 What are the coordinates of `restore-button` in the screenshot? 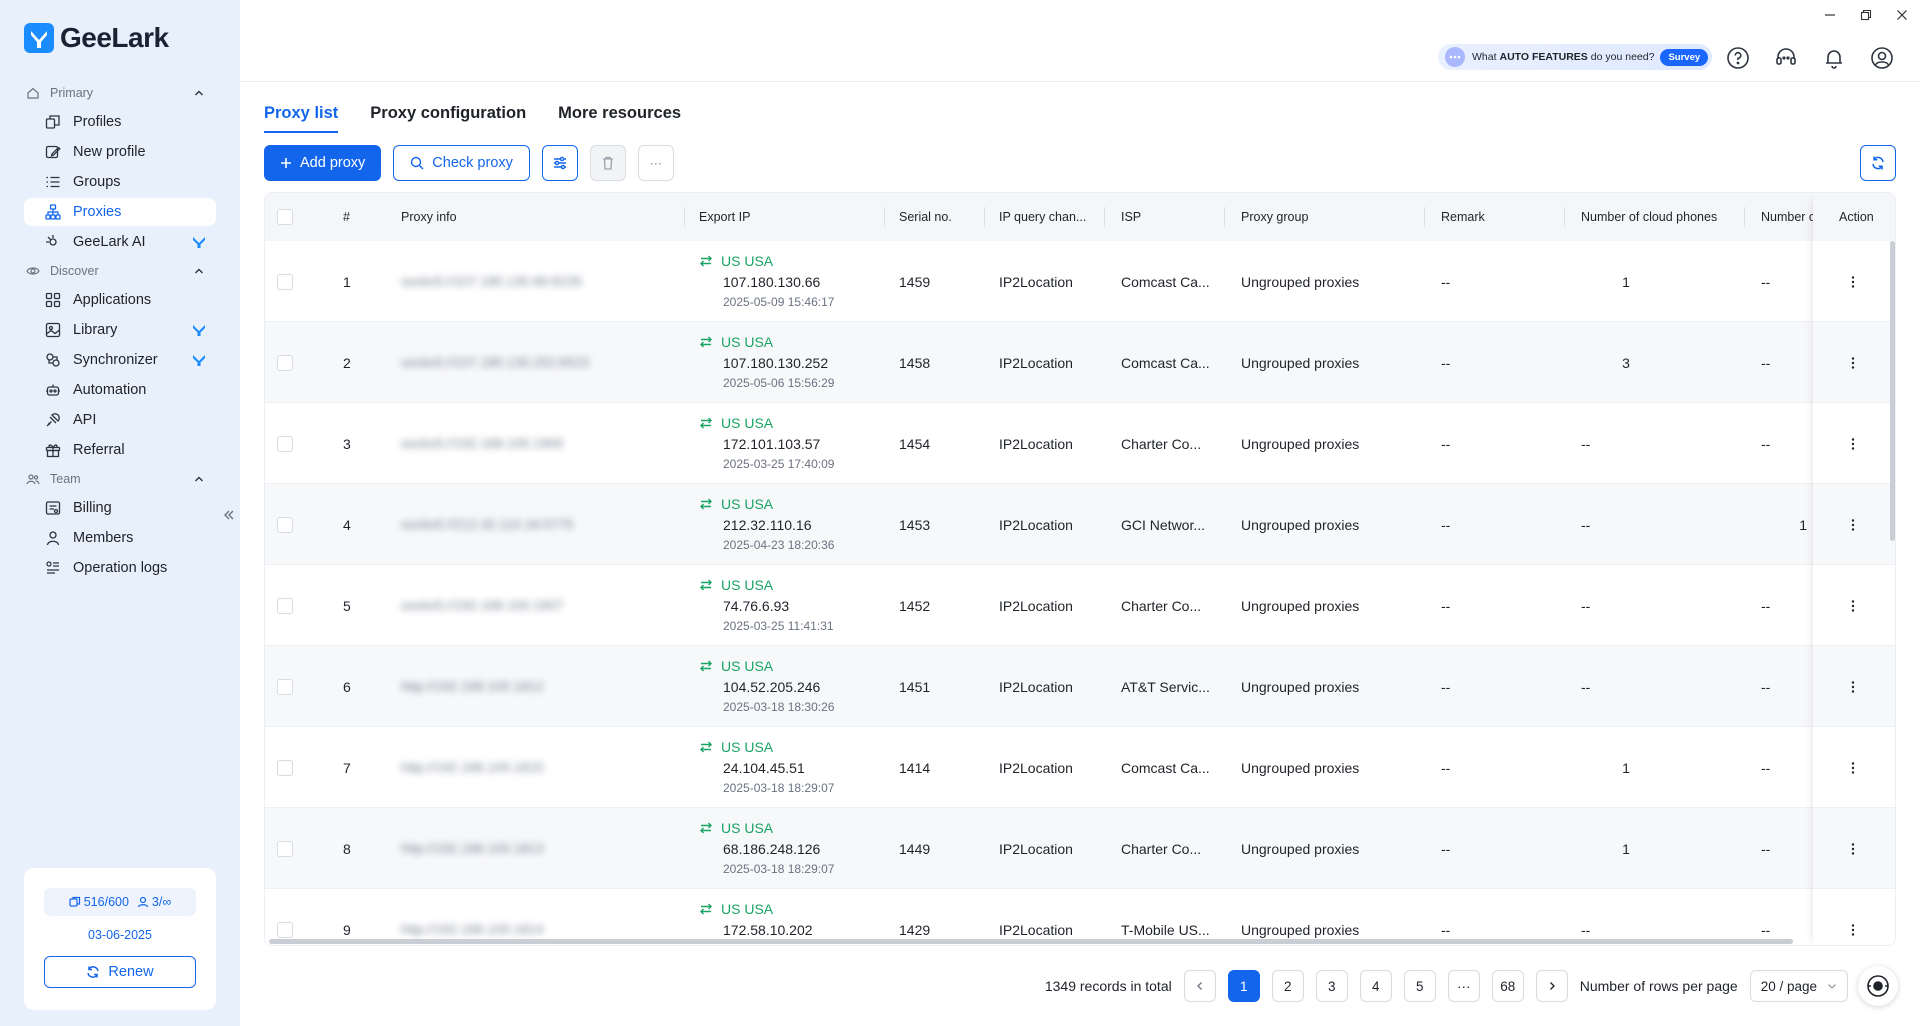 It's located at (1866, 15).